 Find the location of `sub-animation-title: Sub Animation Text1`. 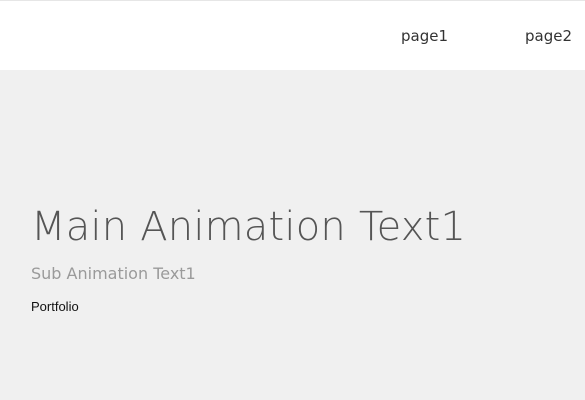

sub-animation-title: Sub Animation Text1 is located at coordinates (113, 273).